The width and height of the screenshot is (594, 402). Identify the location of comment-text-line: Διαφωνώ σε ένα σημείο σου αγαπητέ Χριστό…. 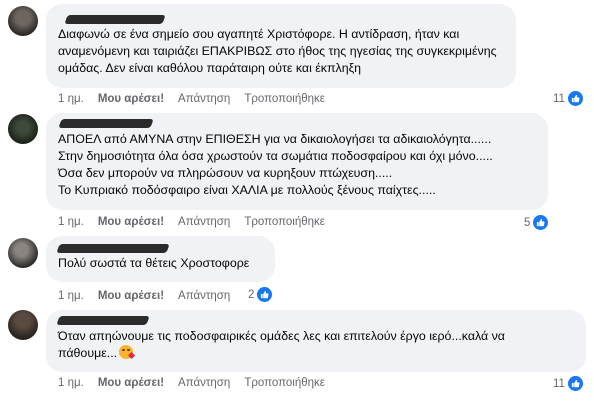
(259, 34).